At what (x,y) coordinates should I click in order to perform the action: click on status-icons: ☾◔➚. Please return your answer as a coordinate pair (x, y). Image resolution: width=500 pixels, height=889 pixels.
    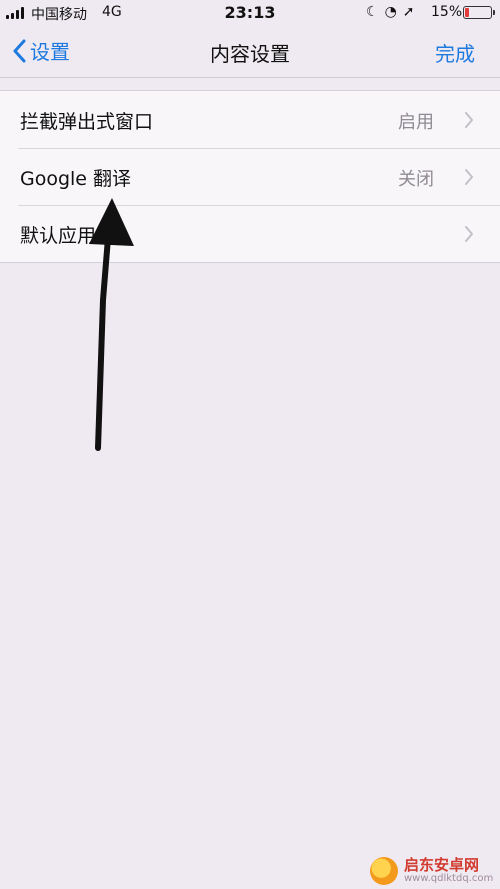
    Looking at the image, I should click on (393, 12).